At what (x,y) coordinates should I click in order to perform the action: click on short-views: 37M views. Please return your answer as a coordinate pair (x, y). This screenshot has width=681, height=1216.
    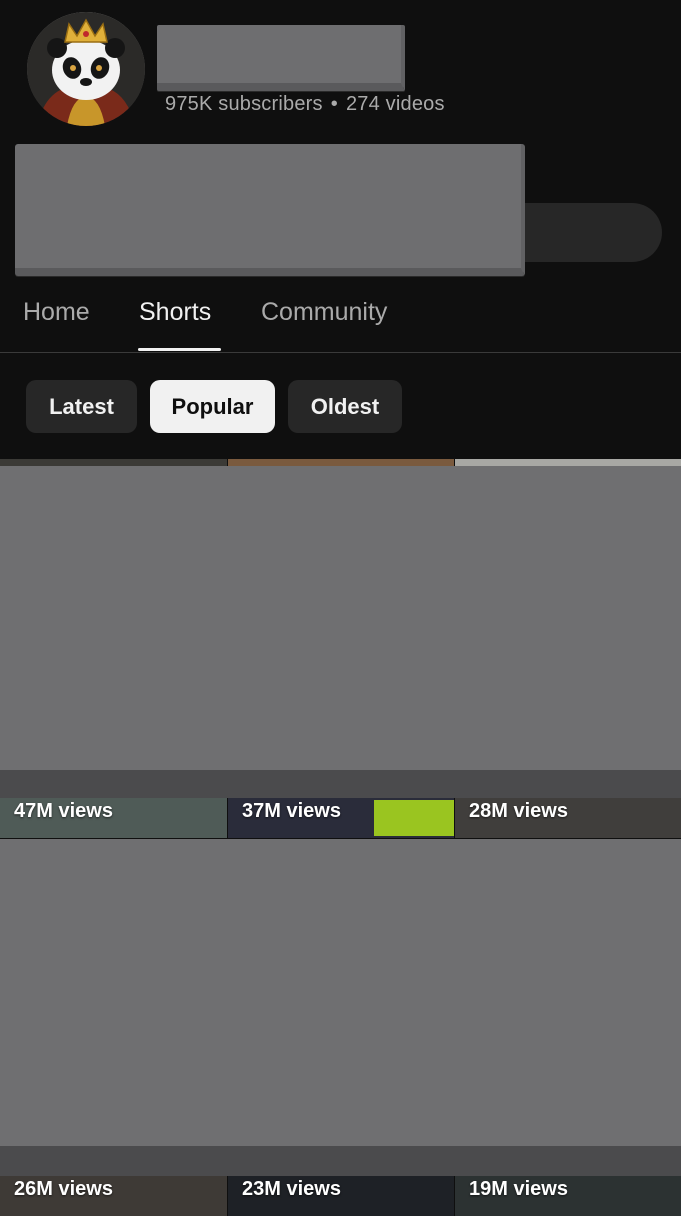
    Looking at the image, I should click on (291, 811).